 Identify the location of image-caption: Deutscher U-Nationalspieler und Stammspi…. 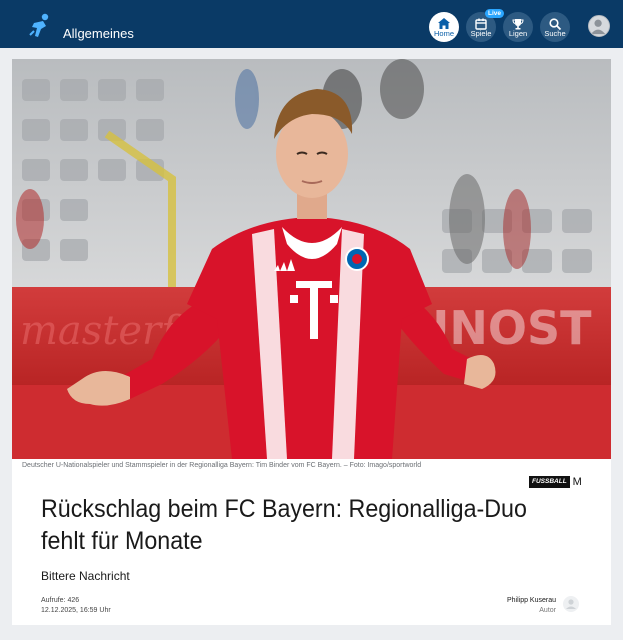
(222, 465).